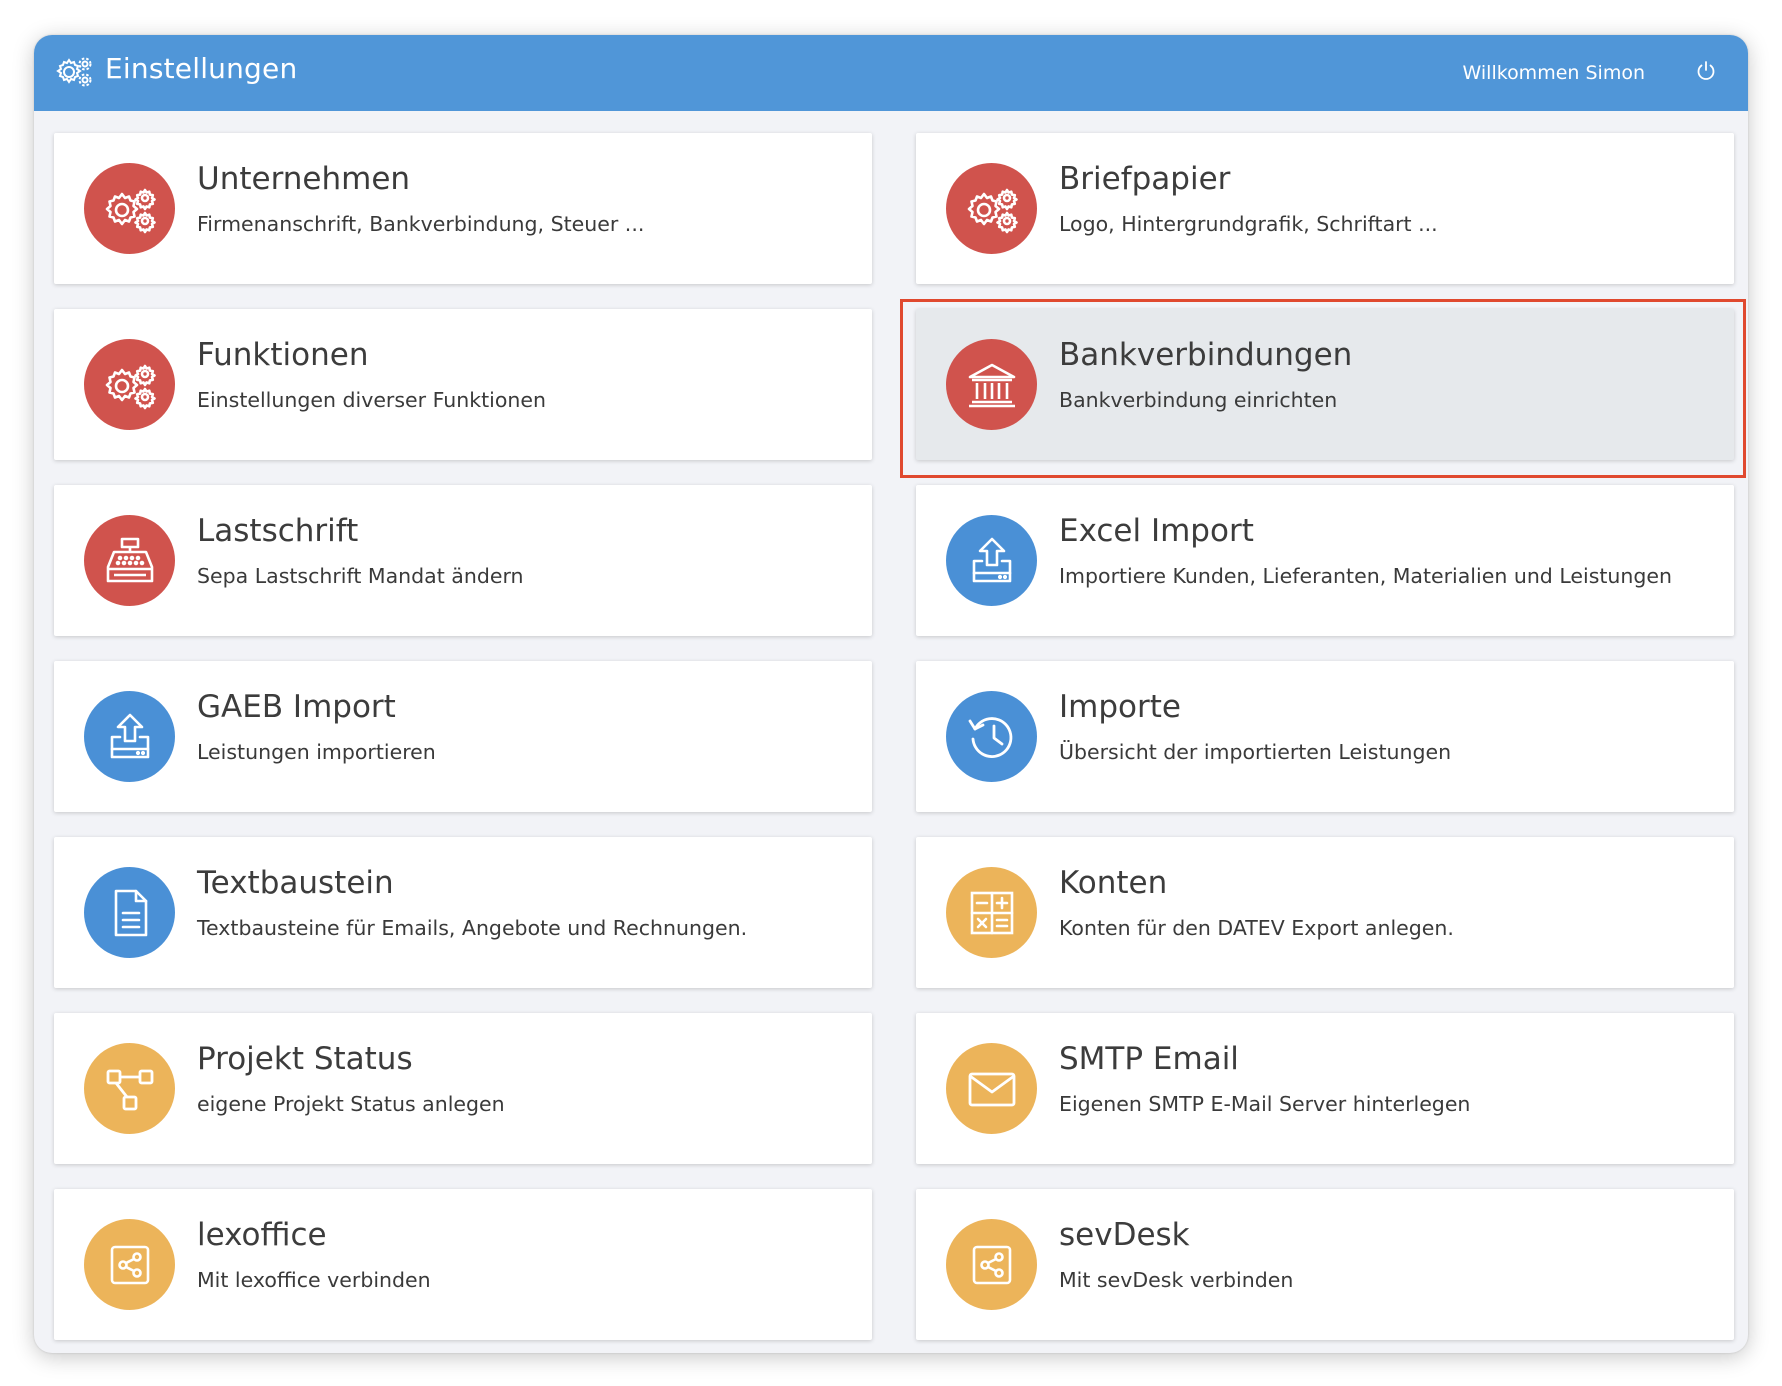 This screenshot has width=1782, height=1386. Describe the element at coordinates (351, 1104) in the screenshot. I see `card-subtitle: eigene Projekt Status anlegen` at that location.